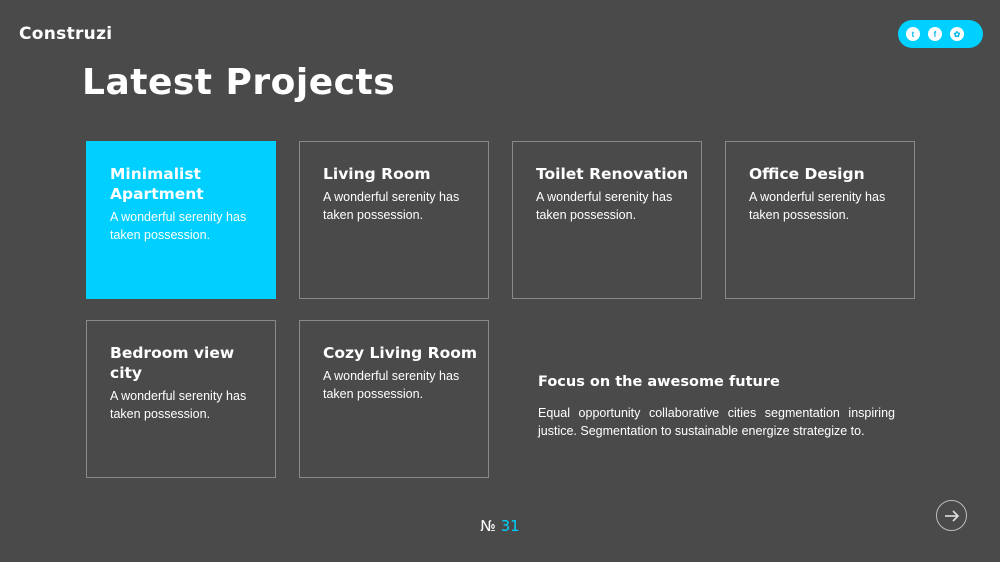  I want to click on project-title: Toilet Renovation, so click(612, 174).